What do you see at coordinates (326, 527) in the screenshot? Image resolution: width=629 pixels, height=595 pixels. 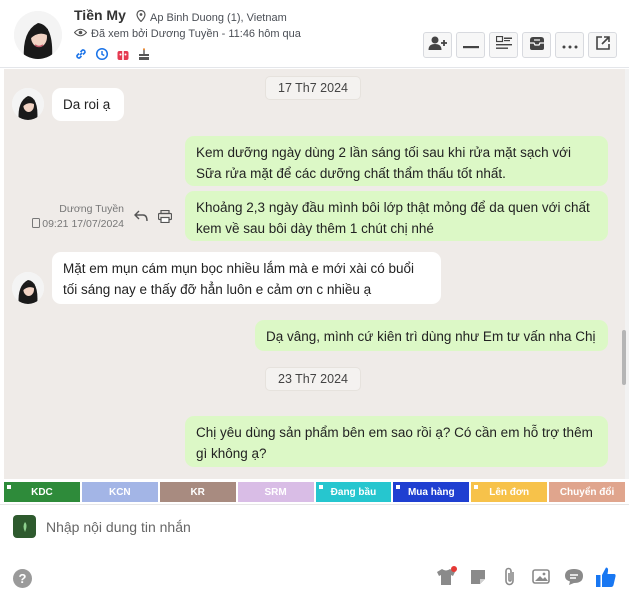 I see `message-input` at bounding box center [326, 527].